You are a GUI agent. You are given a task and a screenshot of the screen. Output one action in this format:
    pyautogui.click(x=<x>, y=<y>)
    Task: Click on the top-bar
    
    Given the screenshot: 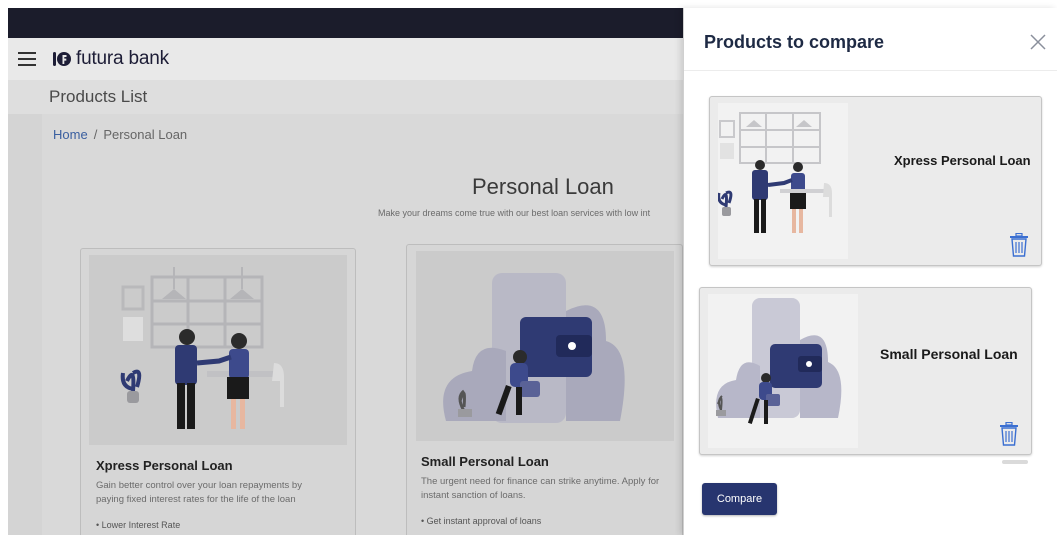 What is the action you would take?
    pyautogui.click(x=345, y=23)
    